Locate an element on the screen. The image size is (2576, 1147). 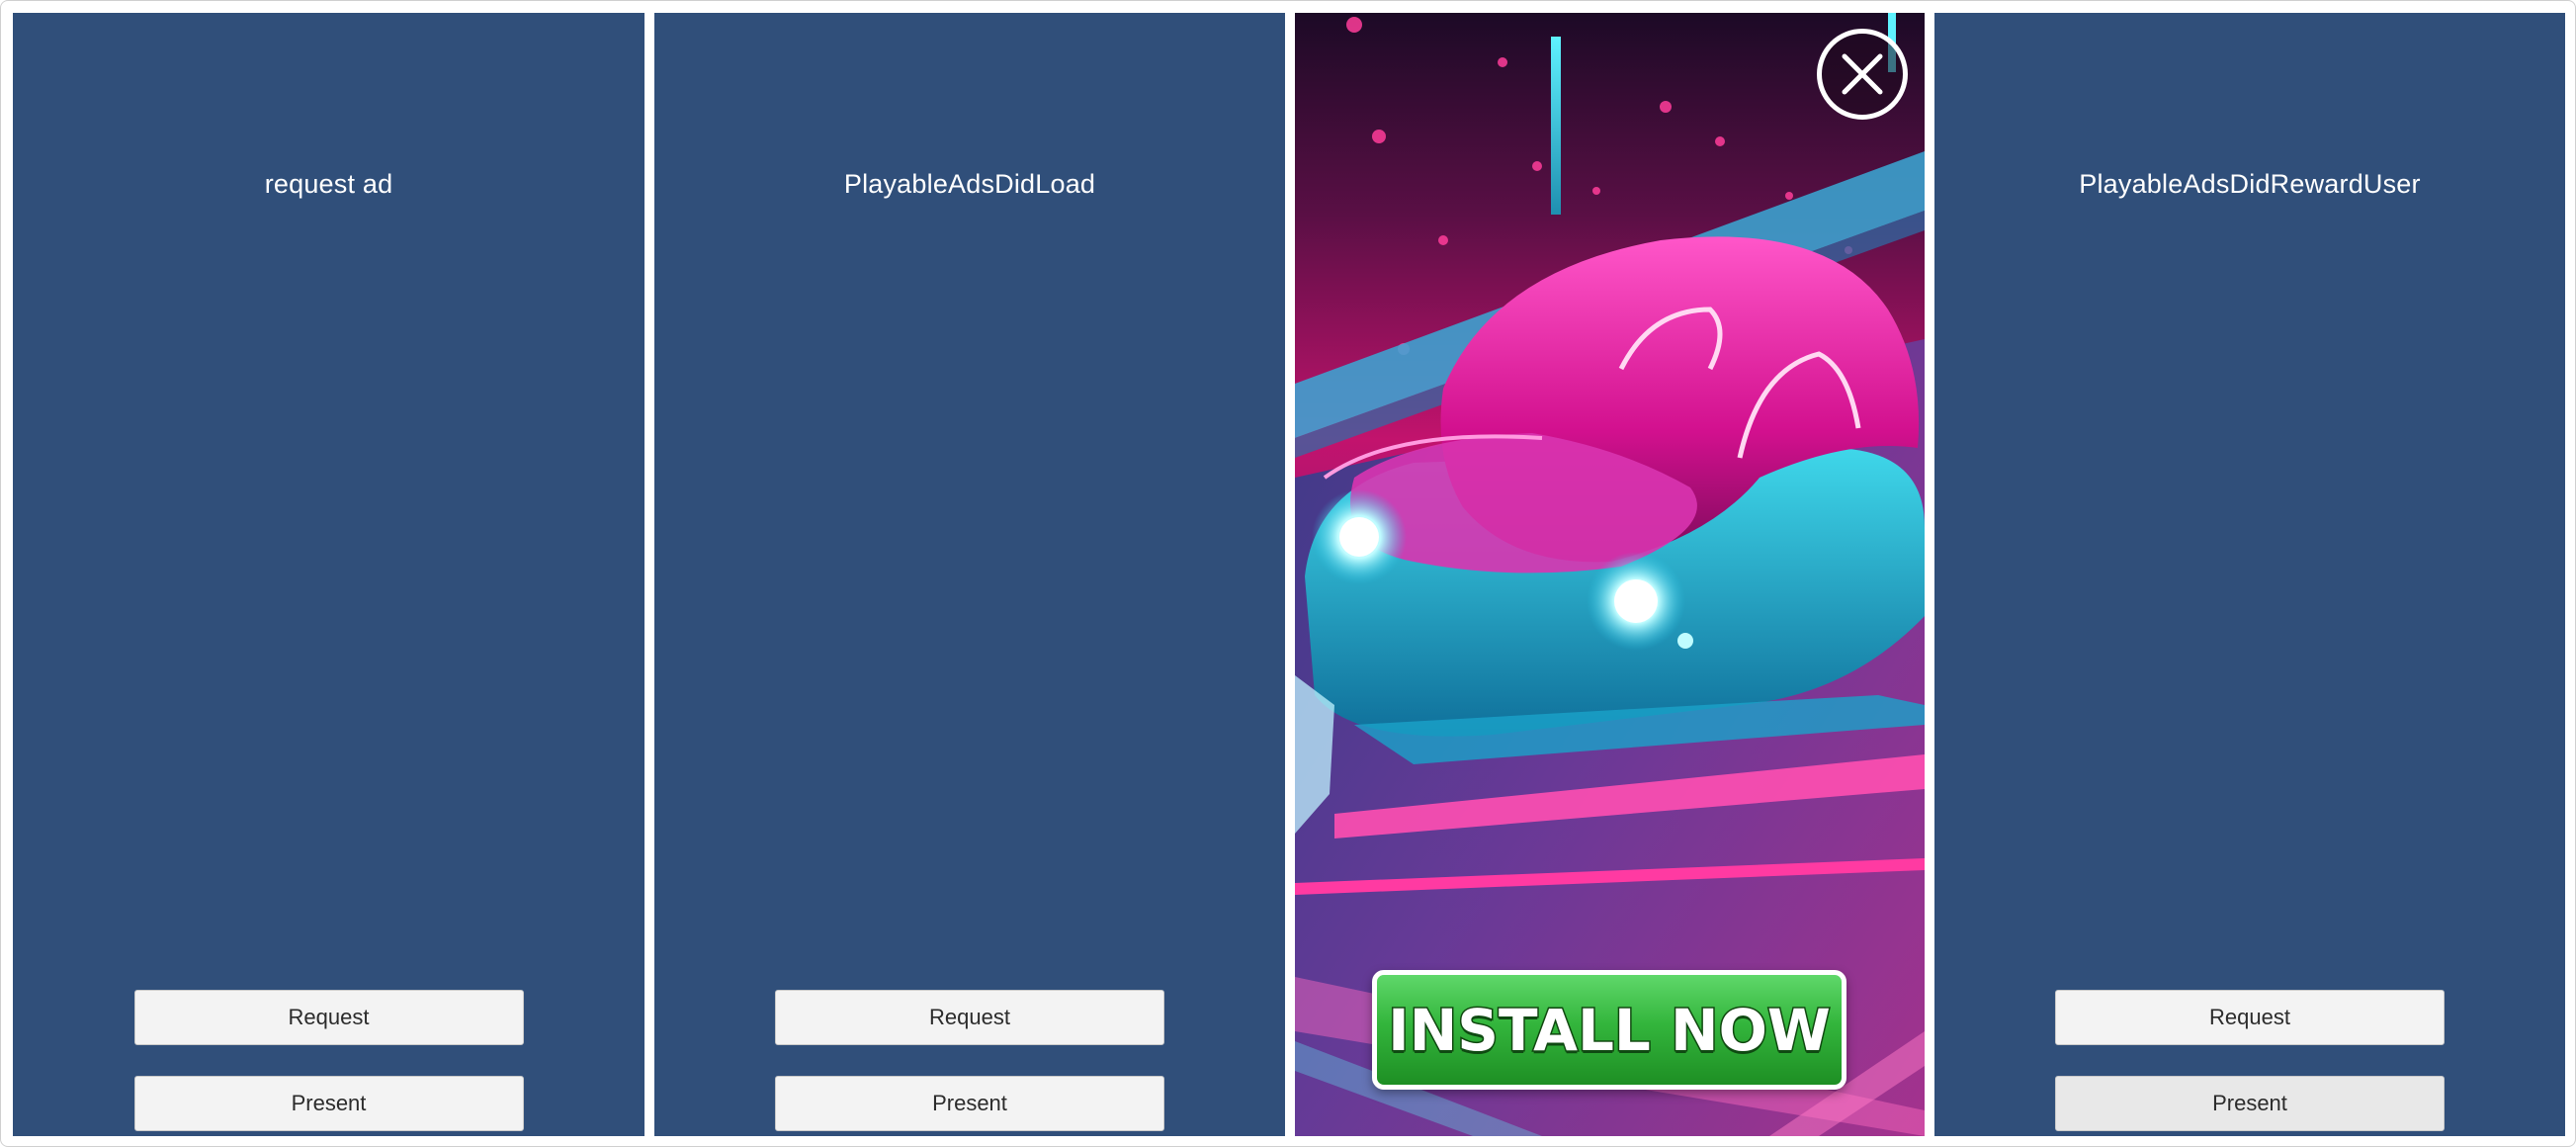
status-label: request ad is located at coordinates (328, 184).